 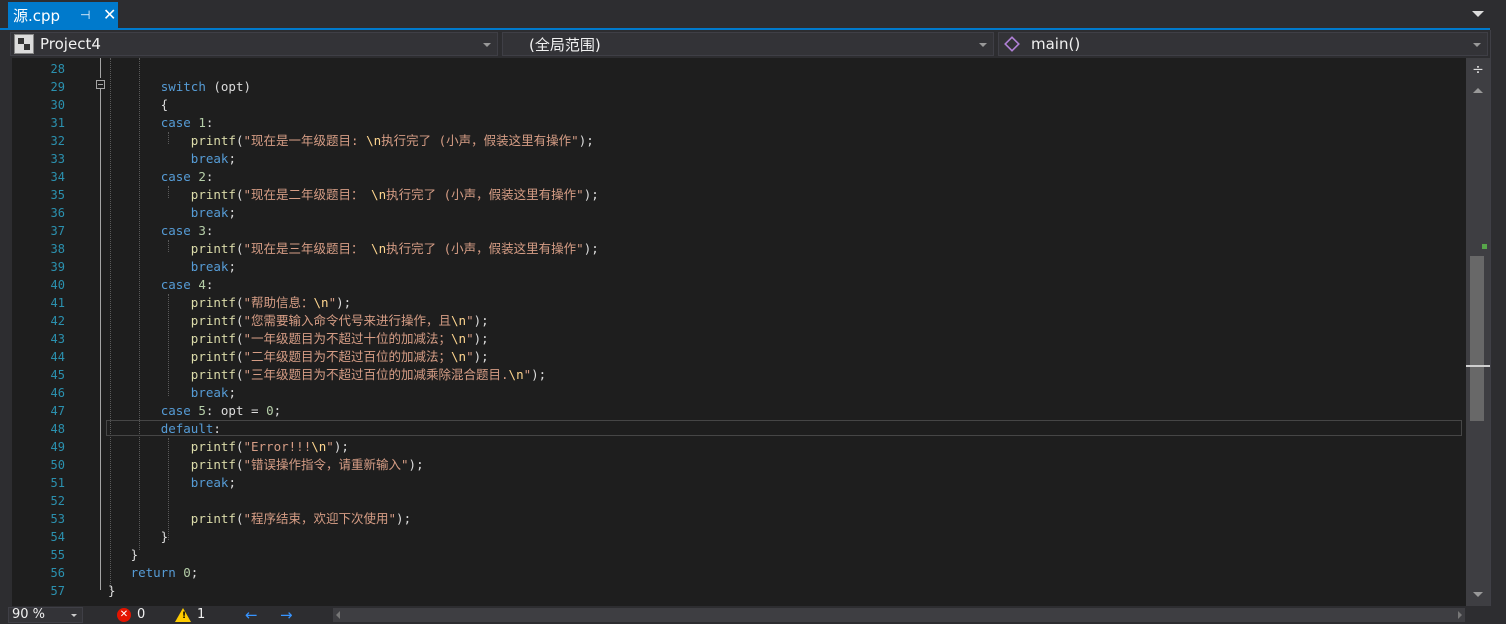 I want to click on navigate-back-icon: ←, so click(x=251, y=615).